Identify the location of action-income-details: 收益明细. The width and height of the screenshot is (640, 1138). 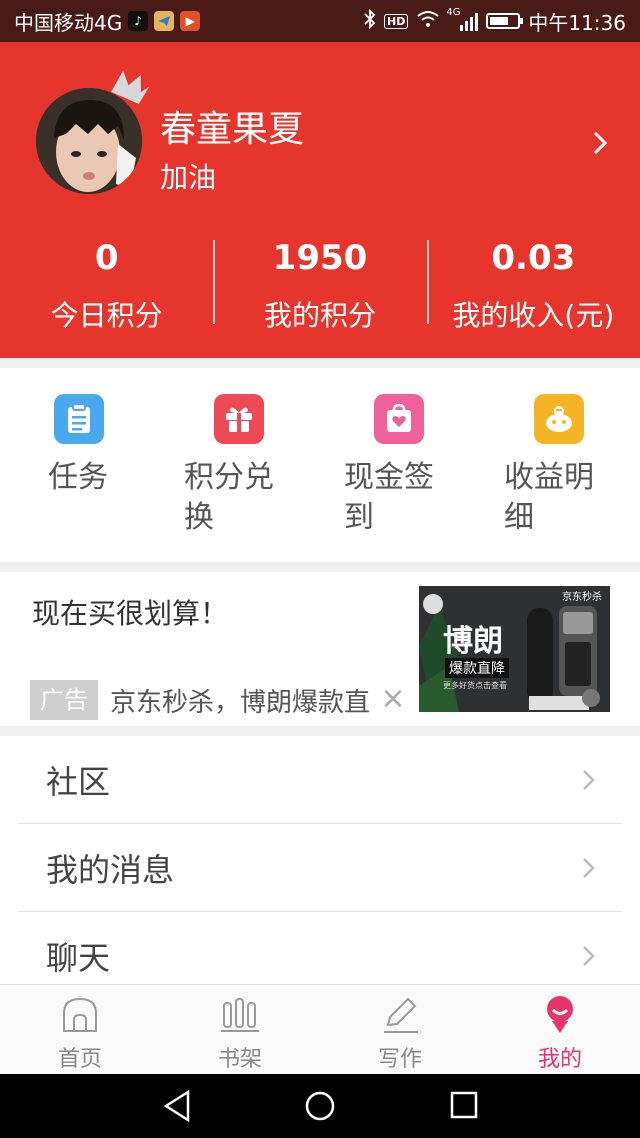
(564, 466).